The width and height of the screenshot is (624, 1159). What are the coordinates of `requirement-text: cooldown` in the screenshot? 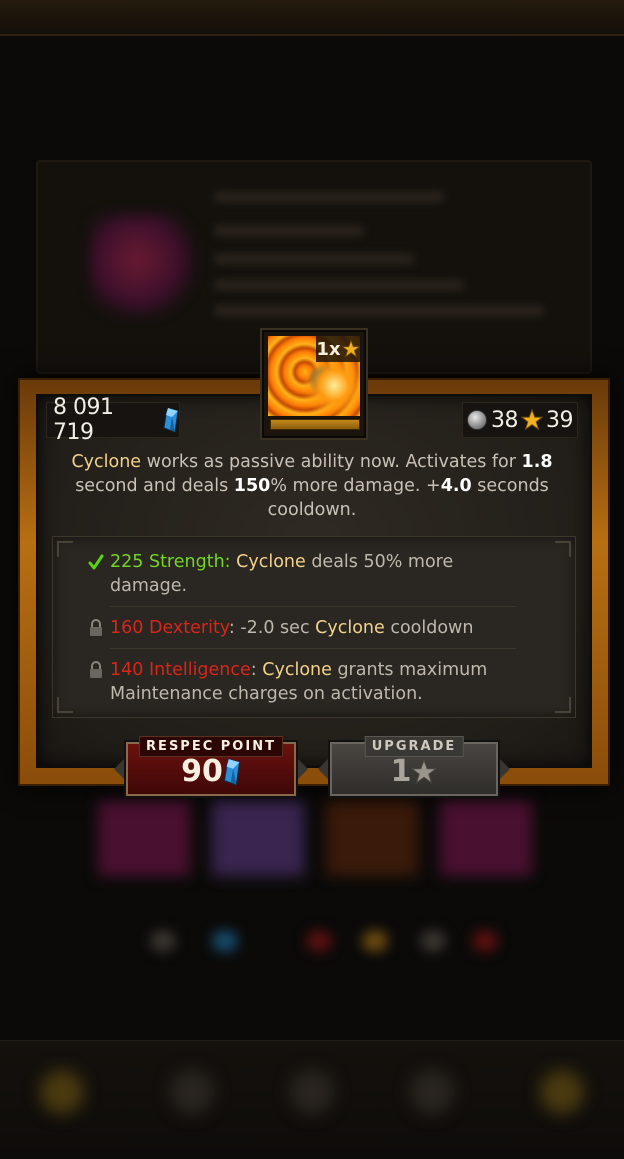 It's located at (429, 628).